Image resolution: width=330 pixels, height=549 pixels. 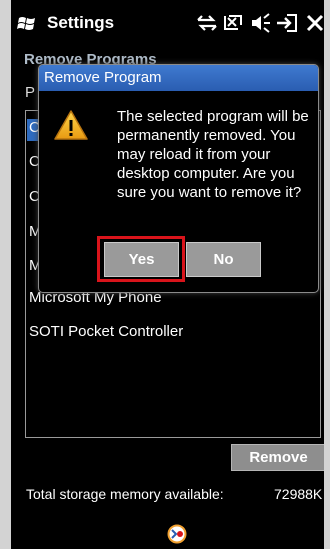 I want to click on storage-value: 72988K, so click(x=298, y=494).